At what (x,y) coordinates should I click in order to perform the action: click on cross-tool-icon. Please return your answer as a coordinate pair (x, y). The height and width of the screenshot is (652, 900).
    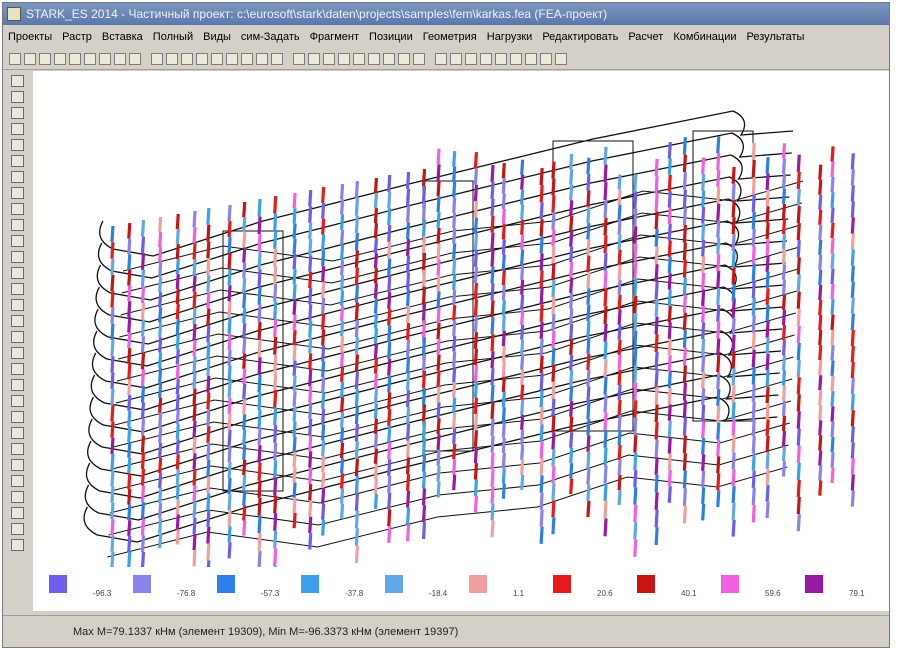
    Looking at the image, I should click on (17, 305).